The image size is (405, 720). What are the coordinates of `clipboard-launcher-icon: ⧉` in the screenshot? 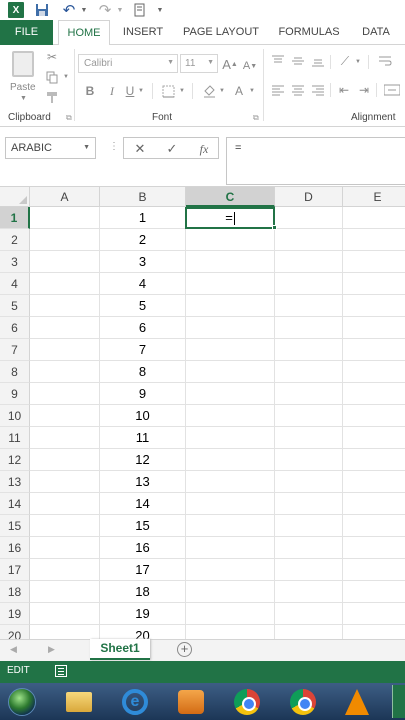 It's located at (69, 118).